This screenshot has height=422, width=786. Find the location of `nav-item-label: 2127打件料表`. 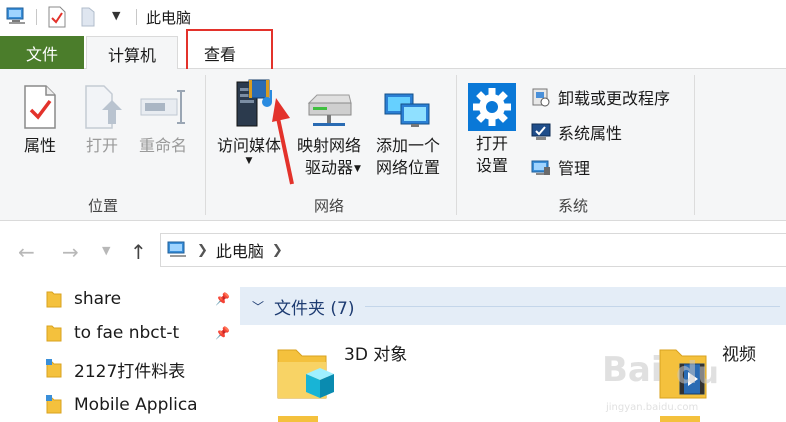

nav-item-label: 2127打件料表 is located at coordinates (130, 371).